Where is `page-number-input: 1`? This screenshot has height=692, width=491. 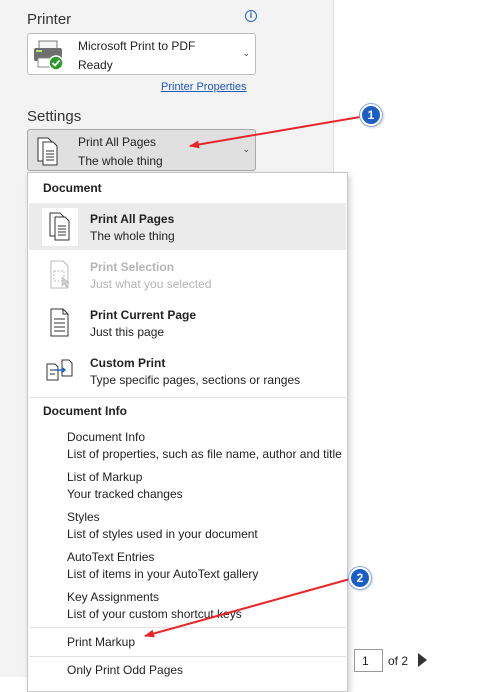
page-number-input: 1 is located at coordinates (368, 660).